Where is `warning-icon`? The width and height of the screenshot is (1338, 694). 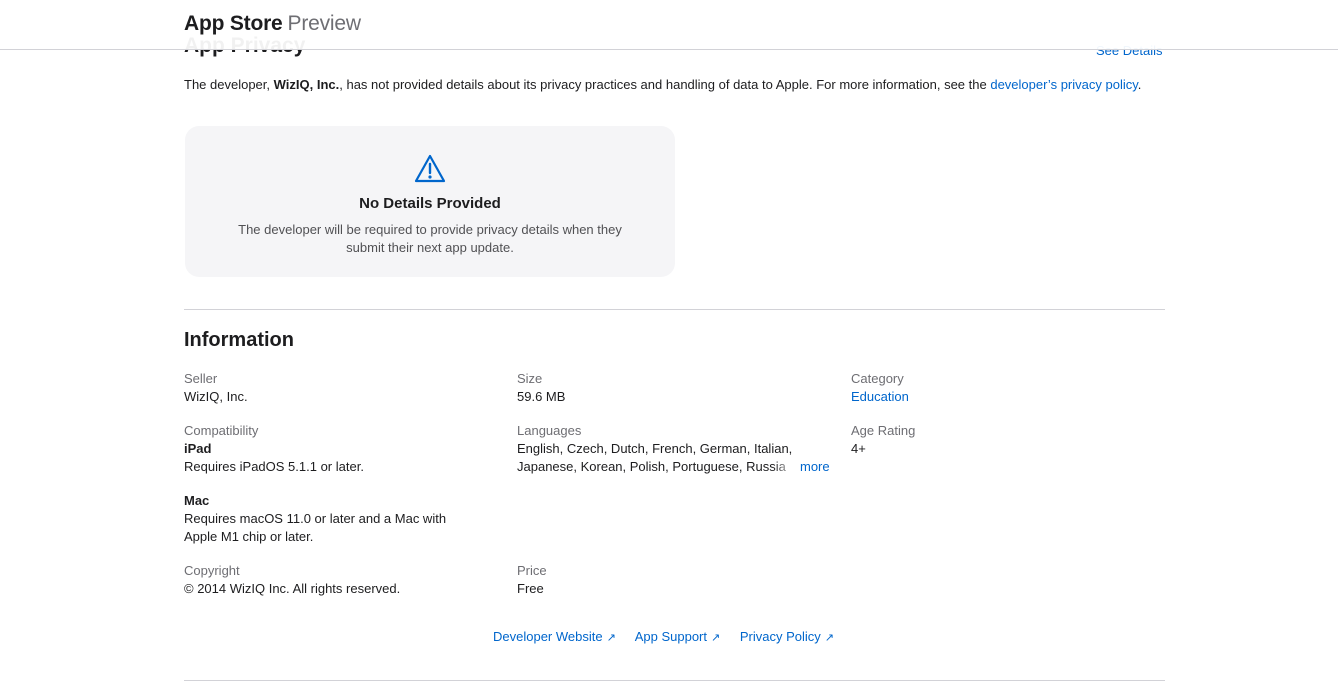 warning-icon is located at coordinates (430, 168).